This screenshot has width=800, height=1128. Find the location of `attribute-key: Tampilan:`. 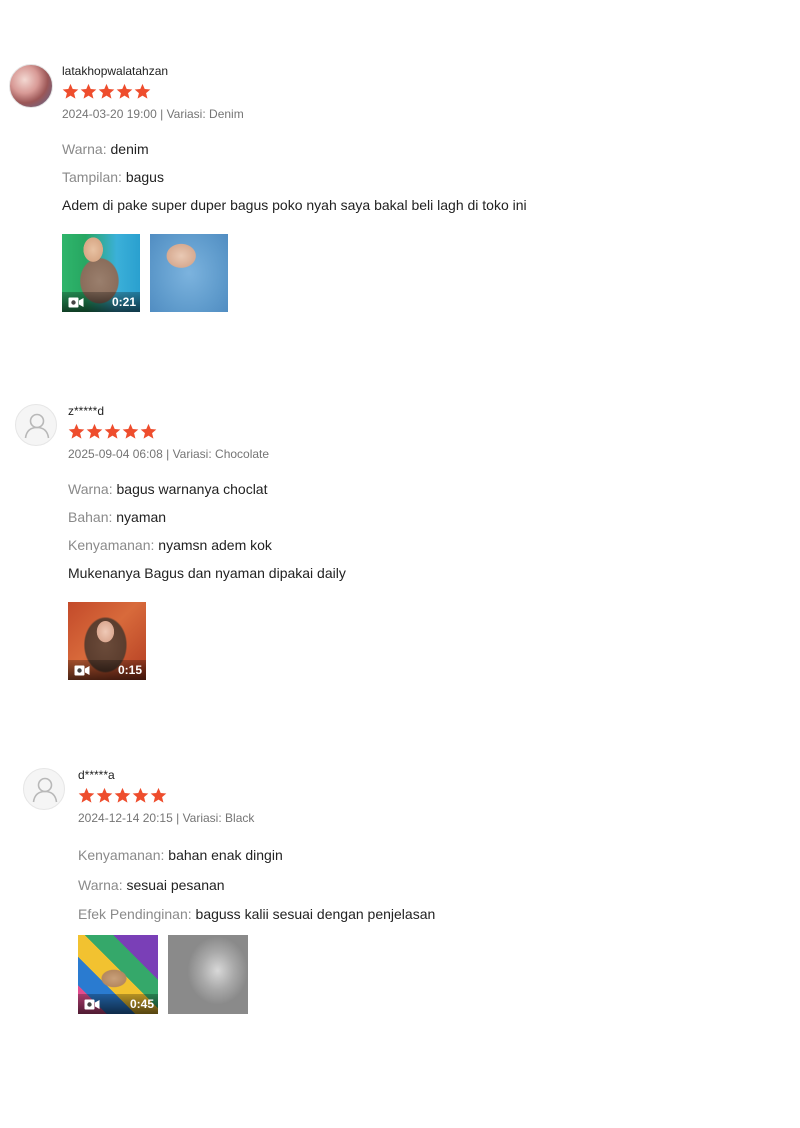

attribute-key: Tampilan: is located at coordinates (92, 177).